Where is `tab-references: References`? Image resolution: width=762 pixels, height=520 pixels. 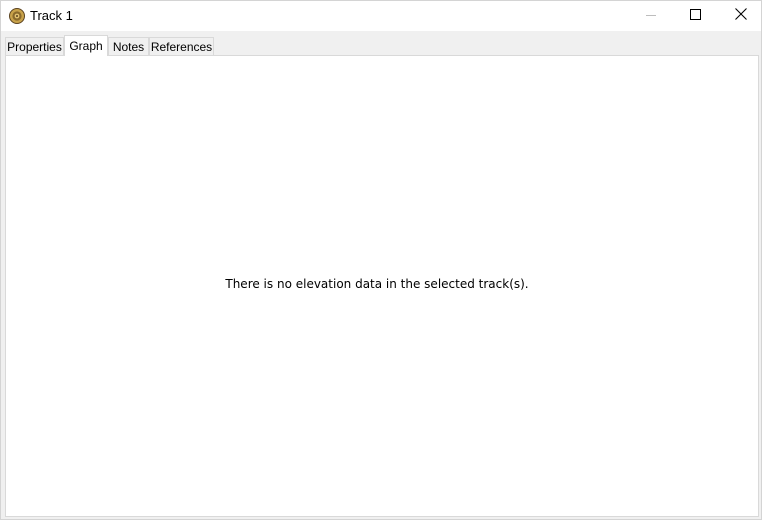 tab-references: References is located at coordinates (181, 46).